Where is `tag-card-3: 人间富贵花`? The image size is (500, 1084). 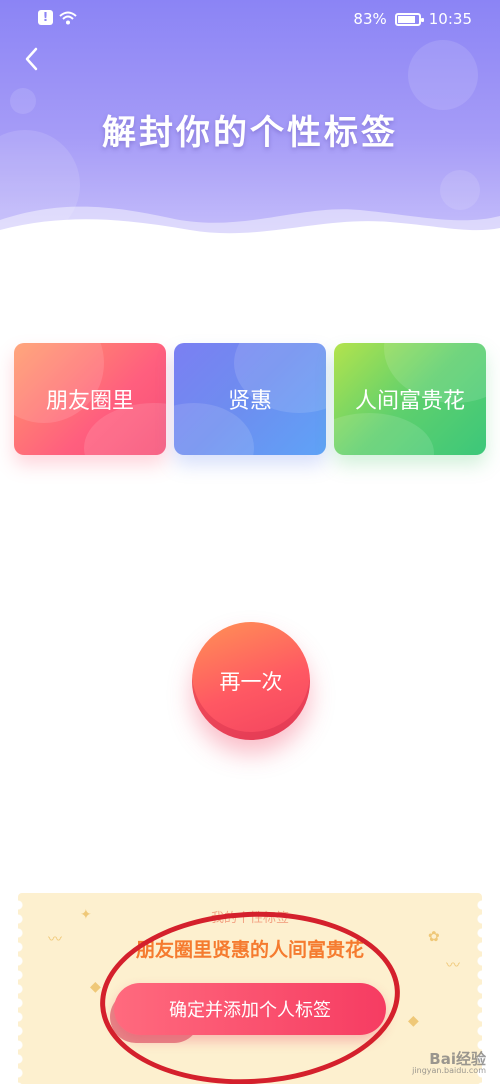
tag-card-3: 人间富贵花 is located at coordinates (410, 399).